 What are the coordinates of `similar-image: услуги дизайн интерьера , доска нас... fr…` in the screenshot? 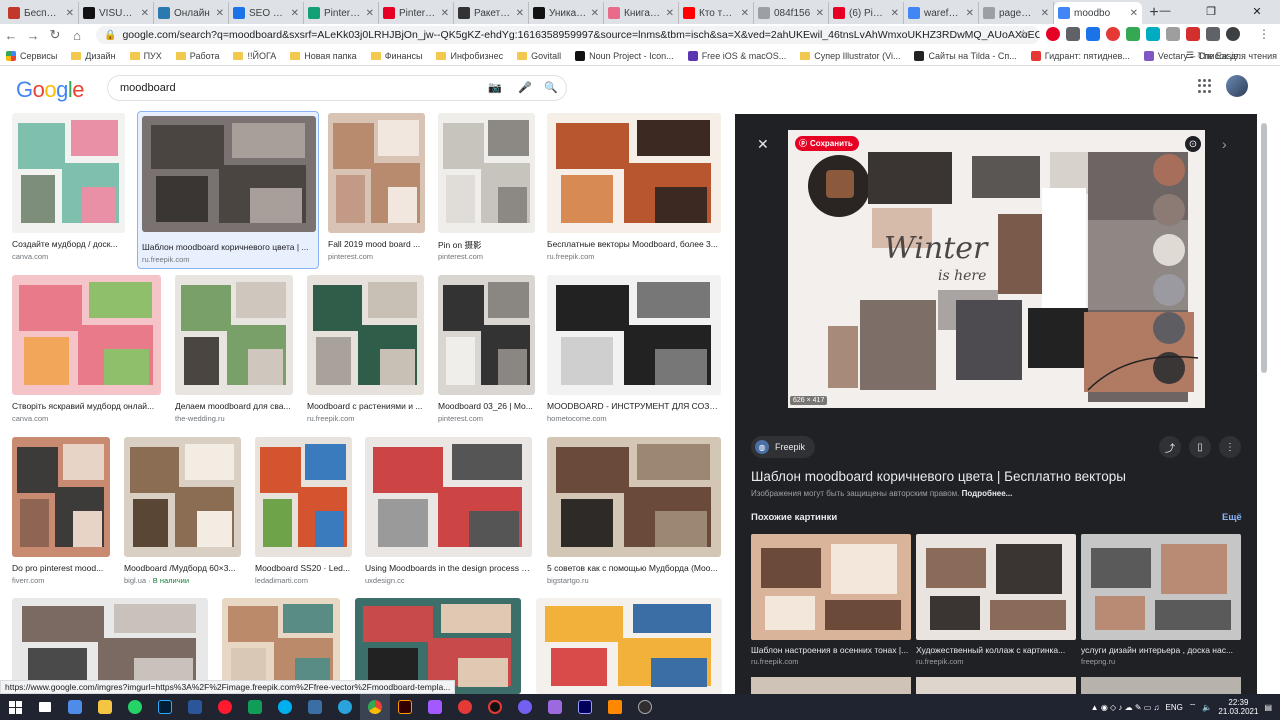 It's located at (1161, 600).